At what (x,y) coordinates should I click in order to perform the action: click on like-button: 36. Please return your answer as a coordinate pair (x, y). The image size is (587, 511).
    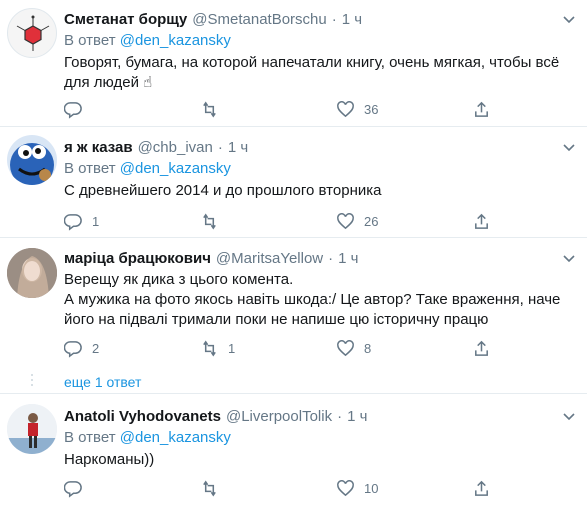
    Looking at the image, I should click on (357, 109).